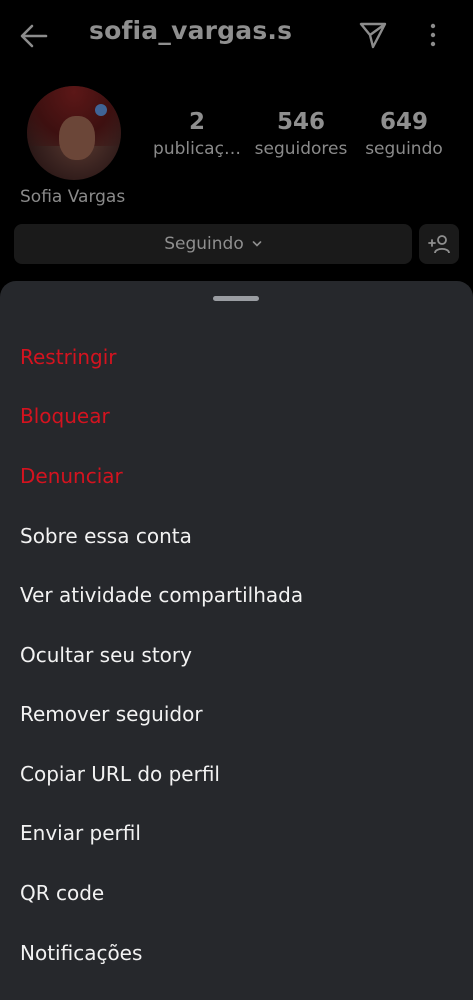 This screenshot has height=1000, width=473. I want to click on menu-item-restrict: Restringir, so click(236, 356).